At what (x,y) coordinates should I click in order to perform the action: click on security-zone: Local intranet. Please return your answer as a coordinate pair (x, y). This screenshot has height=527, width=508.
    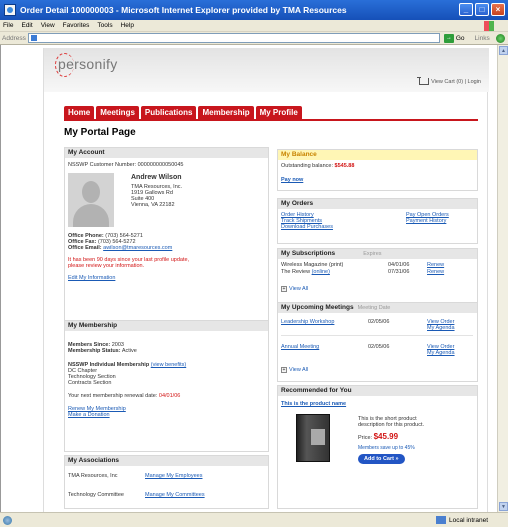
    Looking at the image, I should click on (461, 520).